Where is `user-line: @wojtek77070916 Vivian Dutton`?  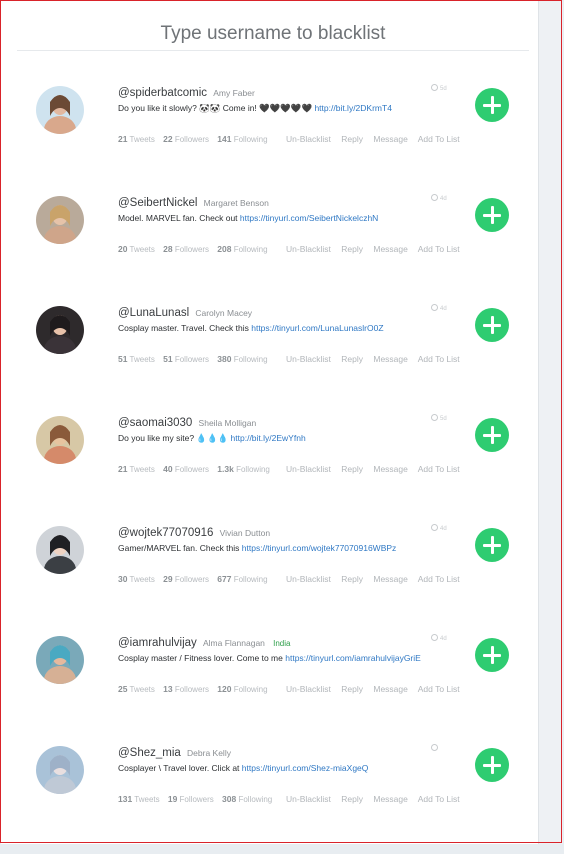
user-line: @wojtek77070916 Vivian Dutton is located at coordinates (196, 533).